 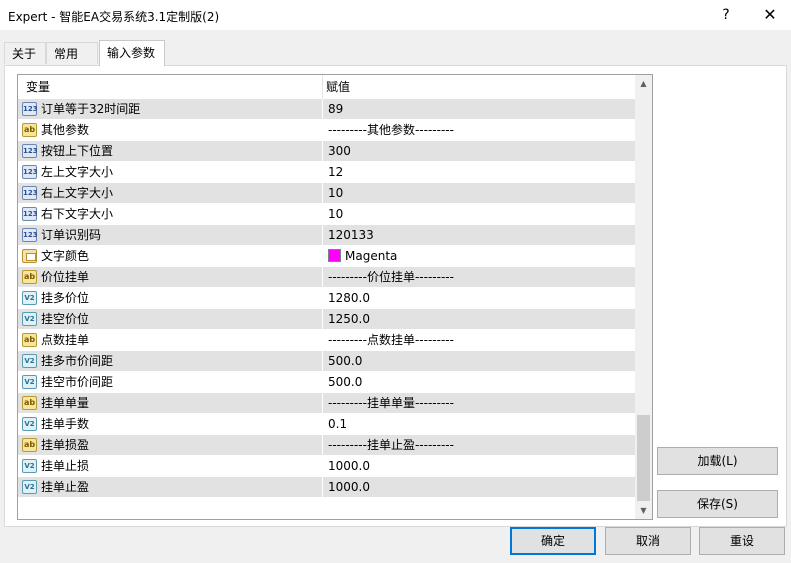 I want to click on vertical-scrollbar: ▲ ▼, so click(x=643, y=297).